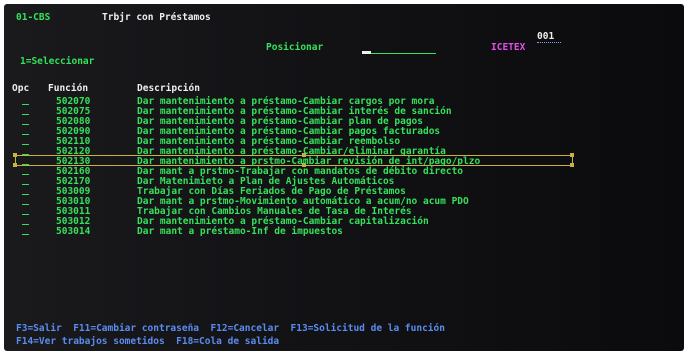 The height and width of the screenshot is (355, 688). What do you see at coordinates (295, 47) in the screenshot?
I see `position-label: Posicionar` at bounding box center [295, 47].